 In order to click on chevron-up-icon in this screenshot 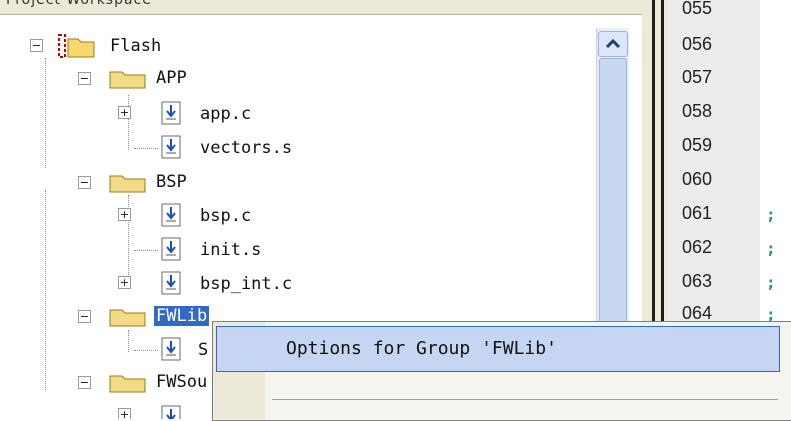, I will do `click(613, 43)`.